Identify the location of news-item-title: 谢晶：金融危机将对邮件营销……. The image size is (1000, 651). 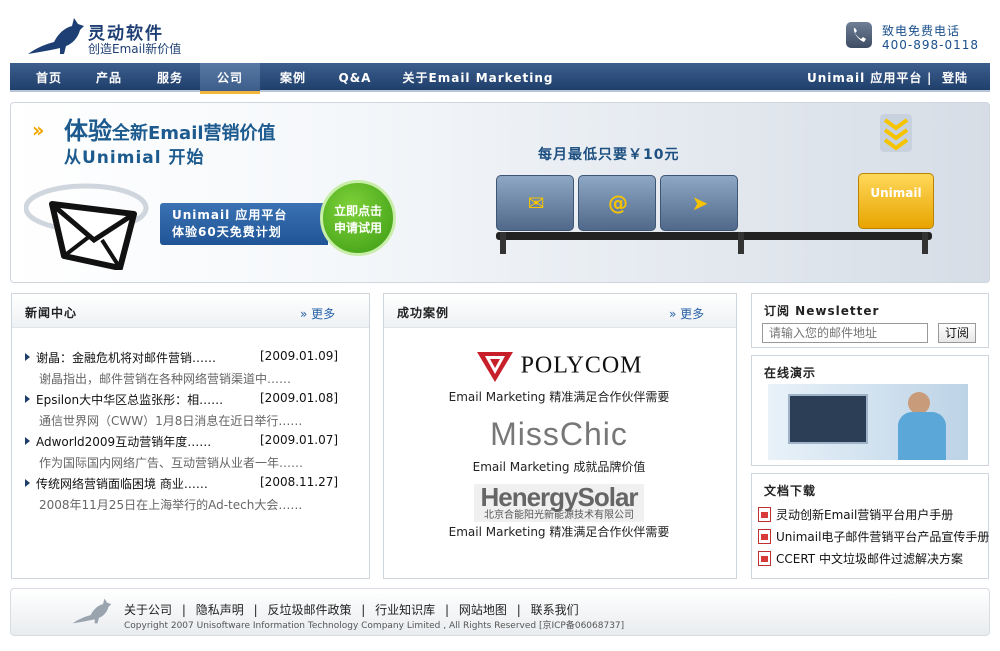
(120, 357).